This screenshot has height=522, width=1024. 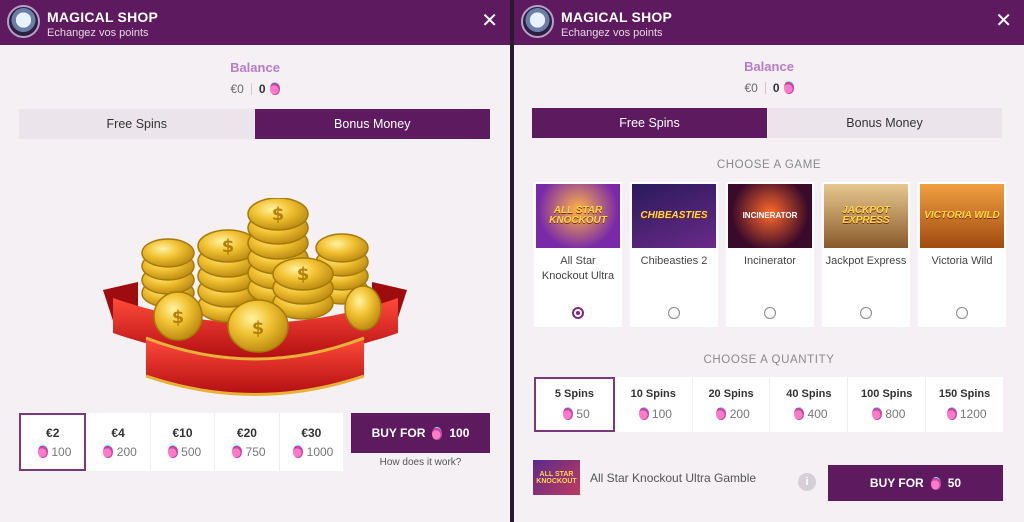 What do you see at coordinates (118, 442) in the screenshot?
I see `package-option: €4 200` at bounding box center [118, 442].